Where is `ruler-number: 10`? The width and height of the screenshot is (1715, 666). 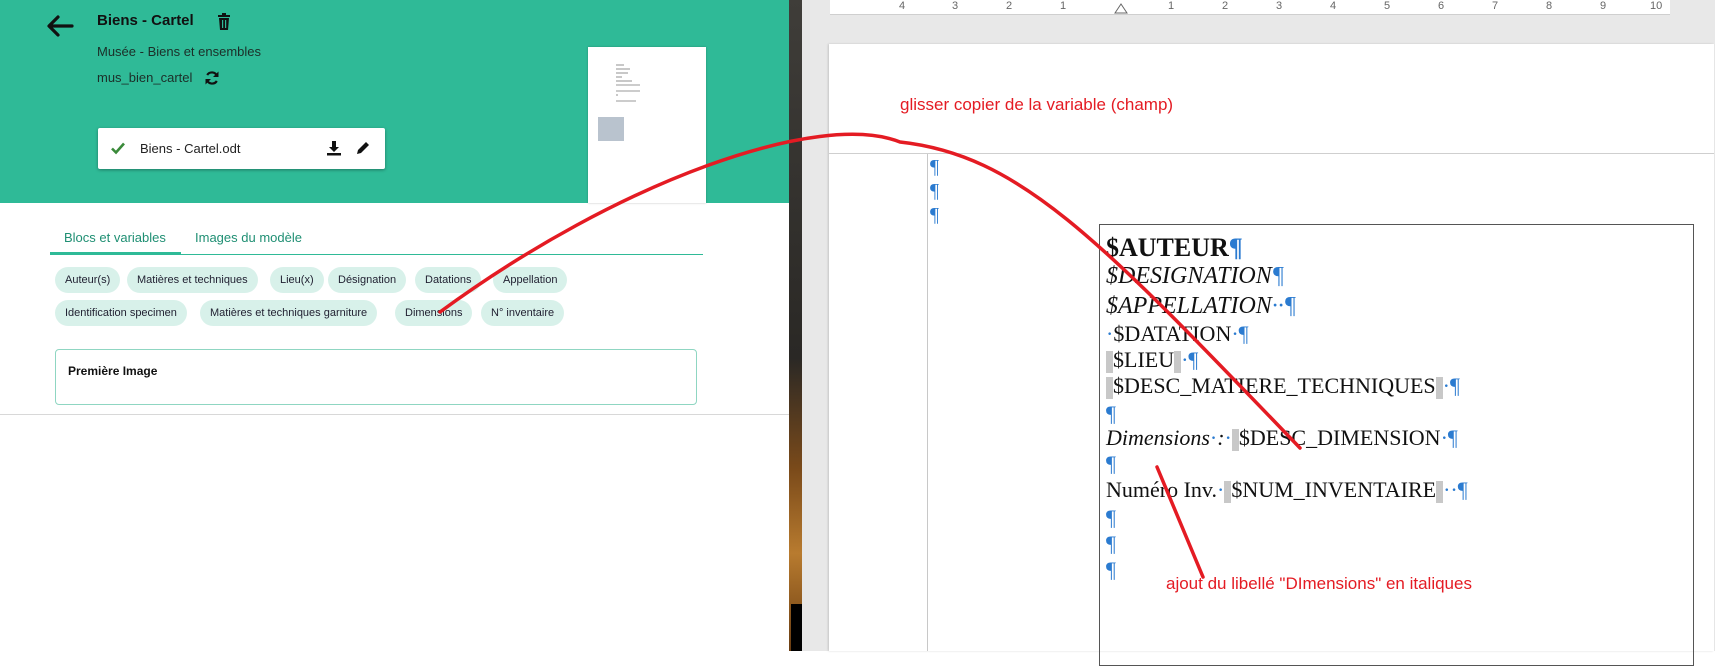 ruler-number: 10 is located at coordinates (1656, 6).